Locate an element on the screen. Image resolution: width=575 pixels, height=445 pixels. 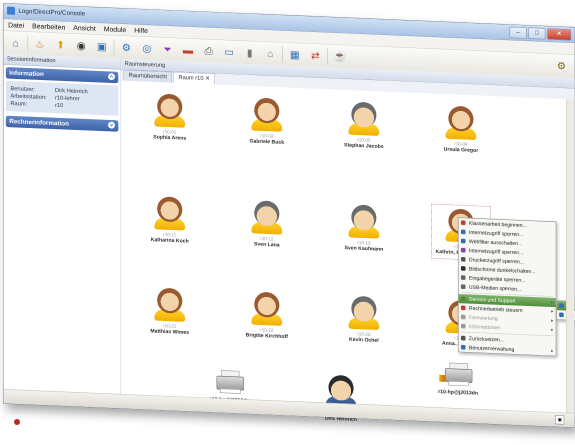
window-icon: ▦ is located at coordinates (294, 55).